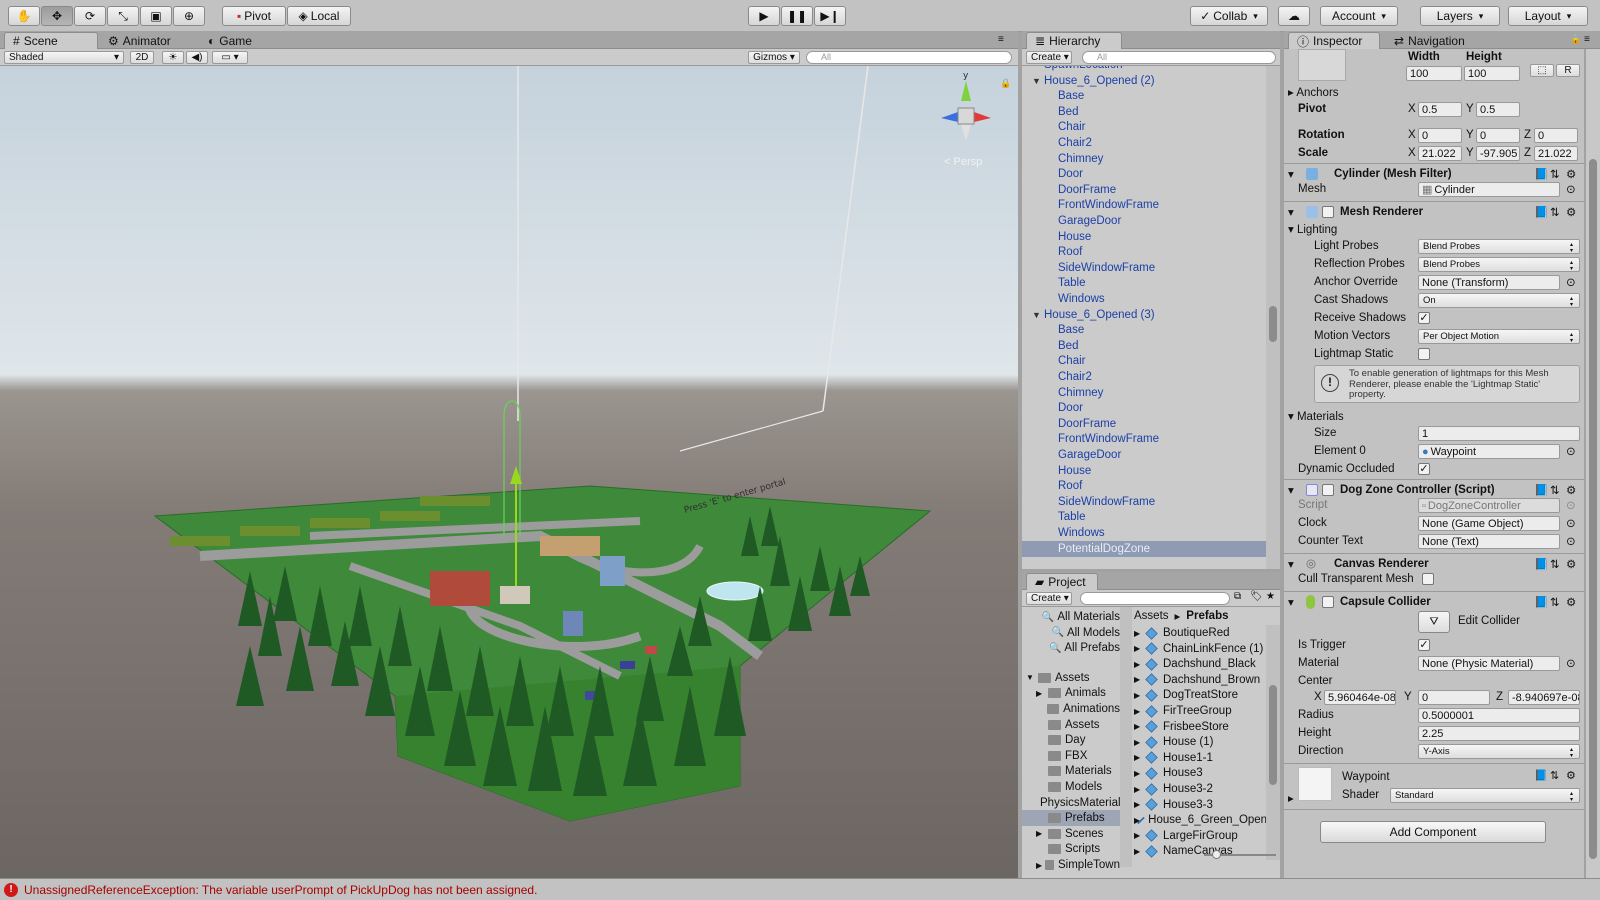 Image resolution: width=1600 pixels, height=900 pixels. I want to click on project-folder: 🔍 All Prefabs, so click(1071, 648).